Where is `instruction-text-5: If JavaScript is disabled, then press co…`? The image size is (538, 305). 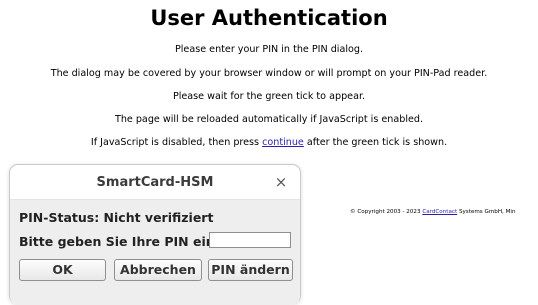
instruction-text-5: If JavaScript is disabled, then press co… is located at coordinates (269, 142).